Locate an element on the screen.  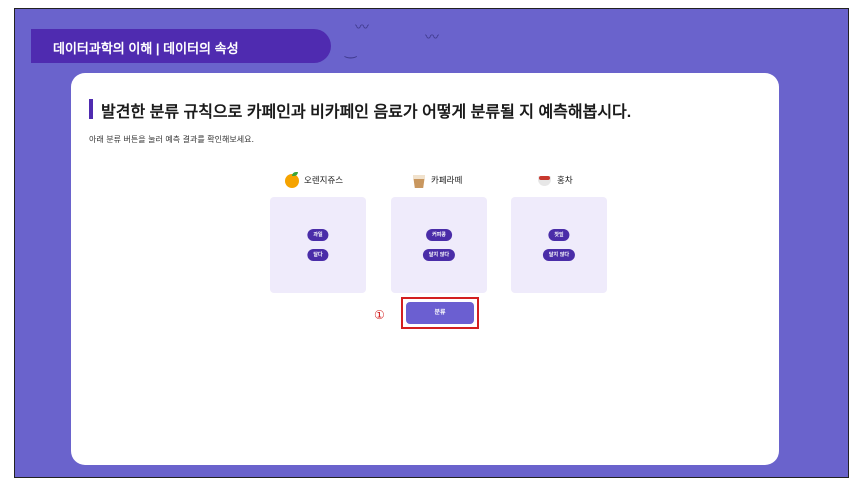
drink-label-black-tea: 홍차 is located at coordinates (555, 180).